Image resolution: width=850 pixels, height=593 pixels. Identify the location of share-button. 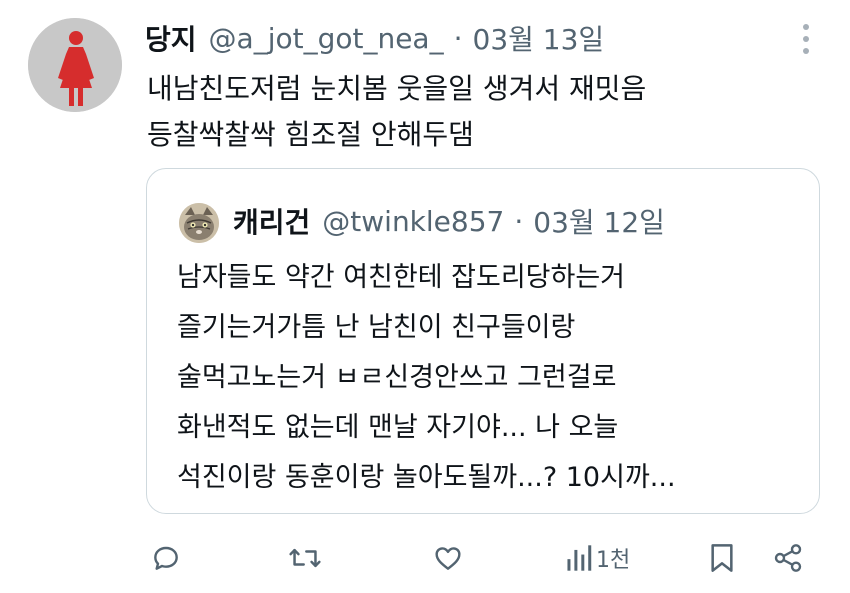
(788, 558).